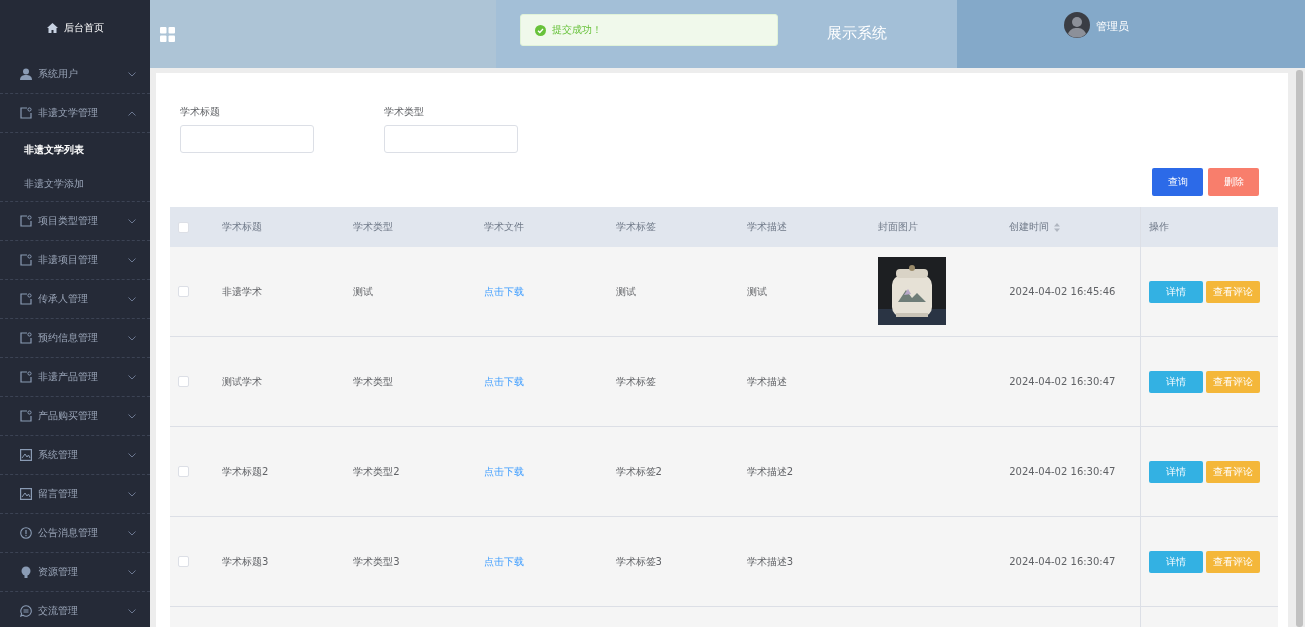  Describe the element at coordinates (26, 533) in the screenshot. I see `info-icon` at that location.